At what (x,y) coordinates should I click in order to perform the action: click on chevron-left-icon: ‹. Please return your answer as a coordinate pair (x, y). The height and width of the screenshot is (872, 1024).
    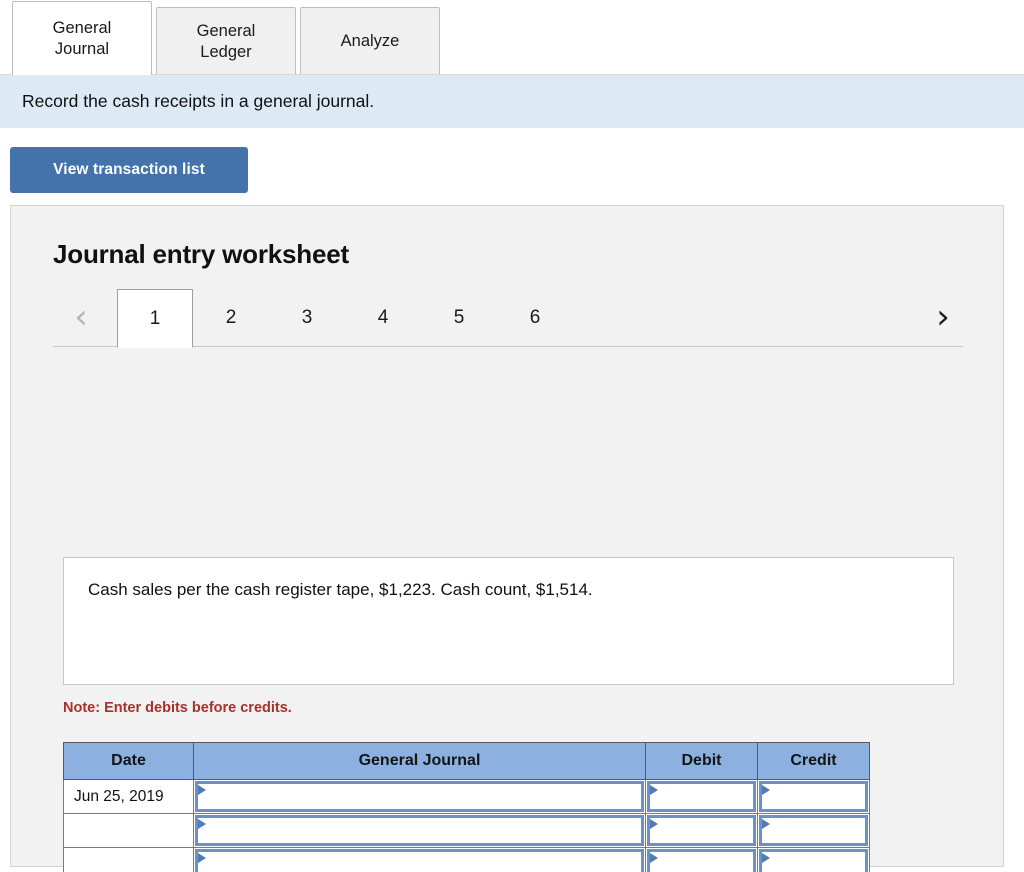
    Looking at the image, I should click on (81, 317).